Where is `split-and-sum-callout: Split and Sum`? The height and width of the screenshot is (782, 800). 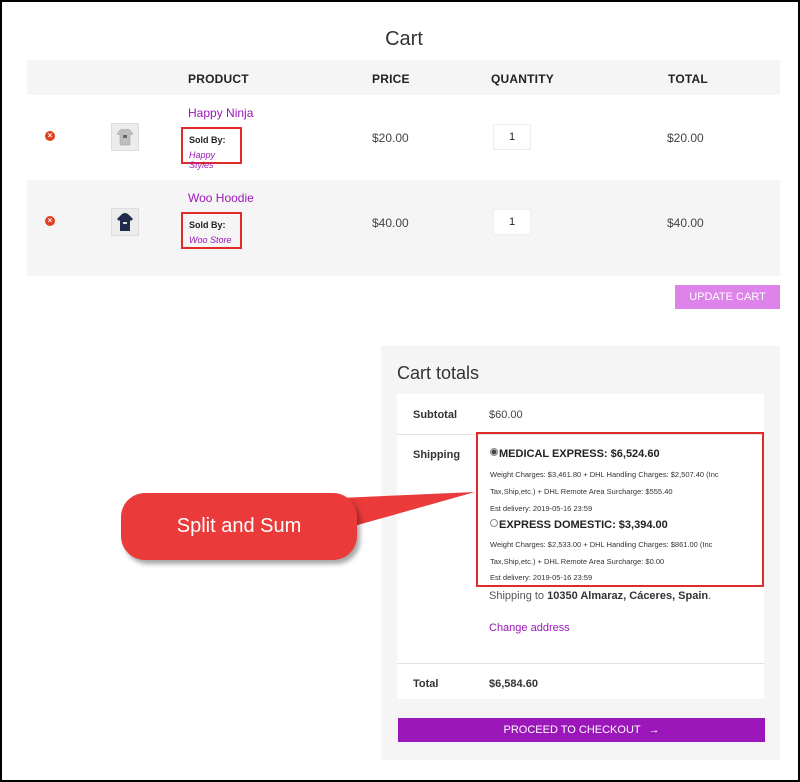
split-and-sum-callout: Split and Sum is located at coordinates (239, 526).